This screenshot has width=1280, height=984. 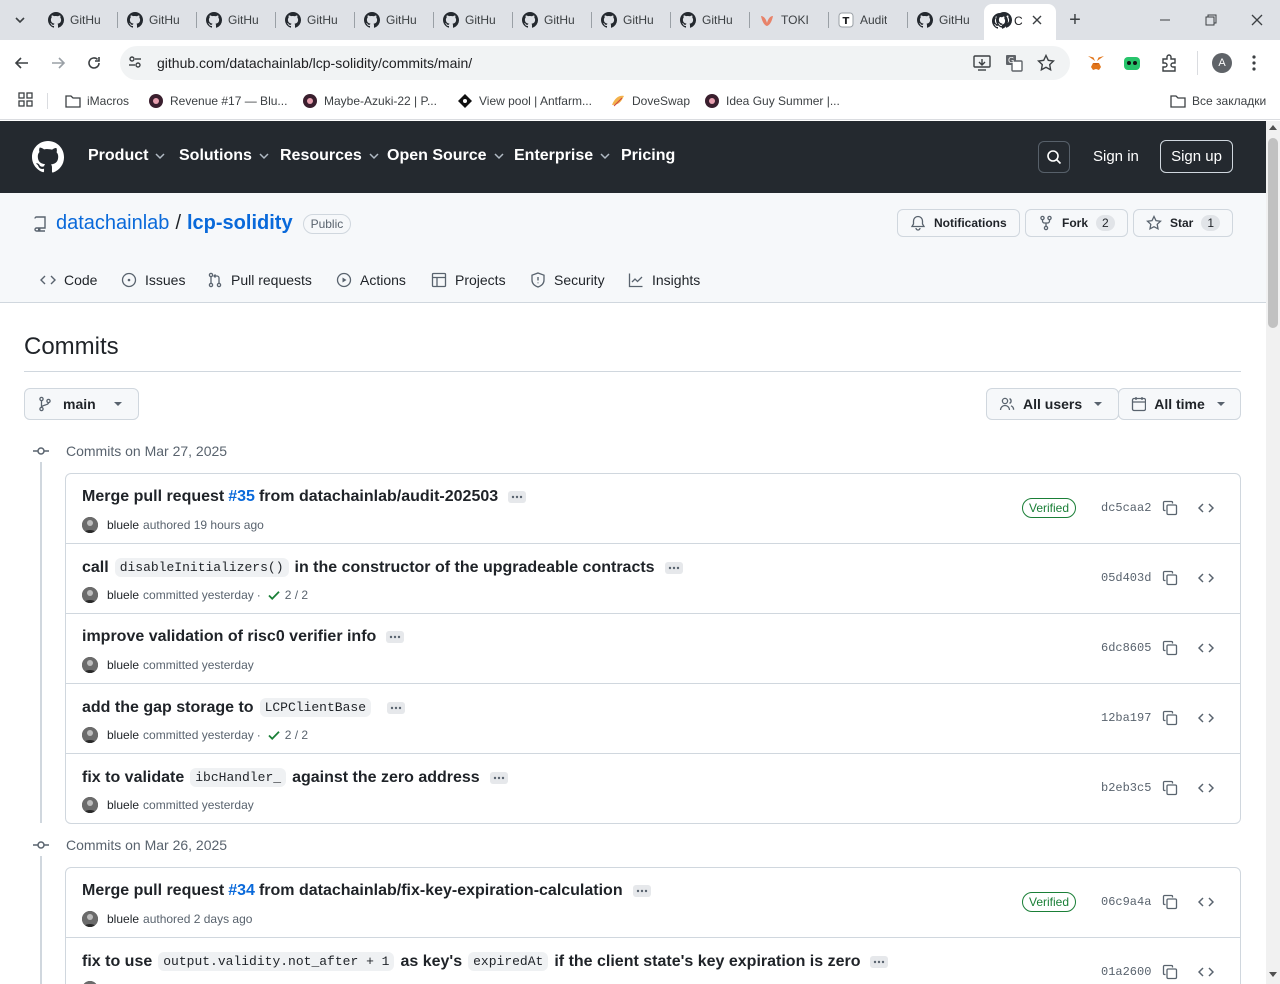 What do you see at coordinates (431, 962) in the screenshot?
I see `commit-message-text: as key's` at bounding box center [431, 962].